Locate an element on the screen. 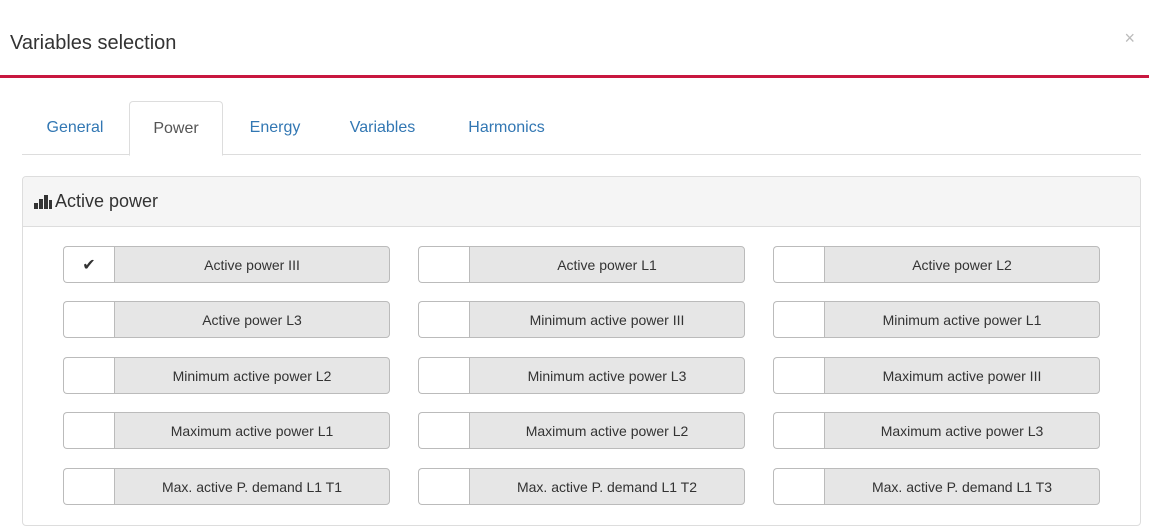 The height and width of the screenshot is (526, 1149). variable-label: Max. active P. demand L1 T2 is located at coordinates (607, 486).